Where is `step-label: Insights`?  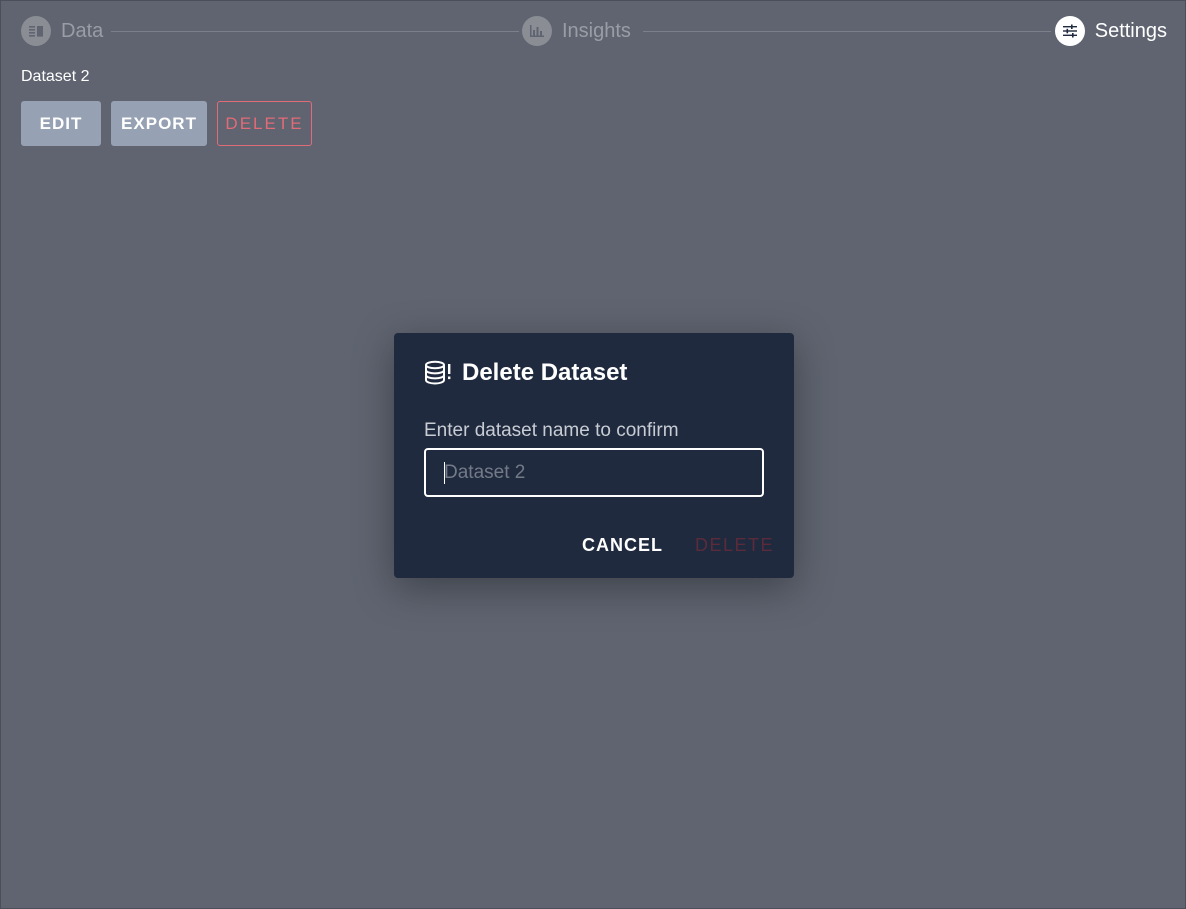
step-label: Insights is located at coordinates (596, 30).